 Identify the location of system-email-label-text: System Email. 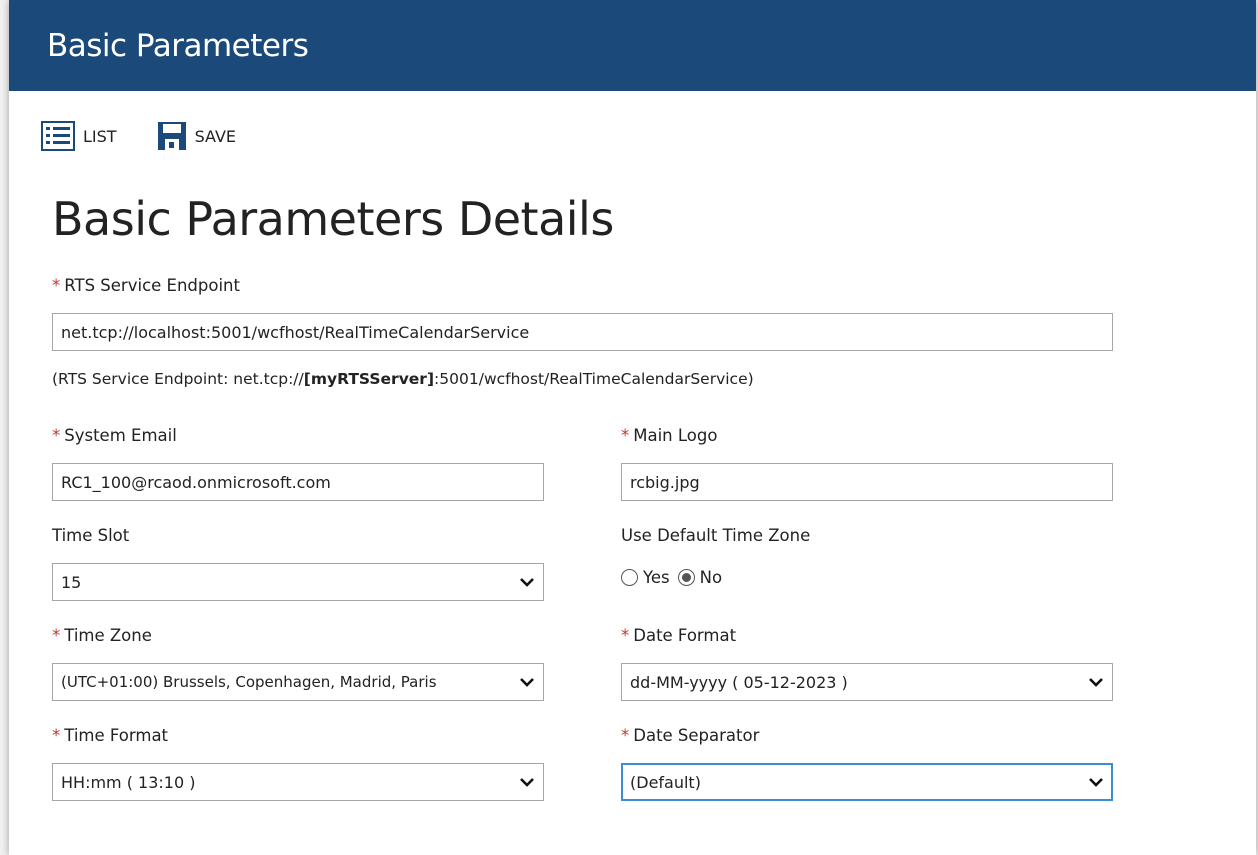
(120, 435).